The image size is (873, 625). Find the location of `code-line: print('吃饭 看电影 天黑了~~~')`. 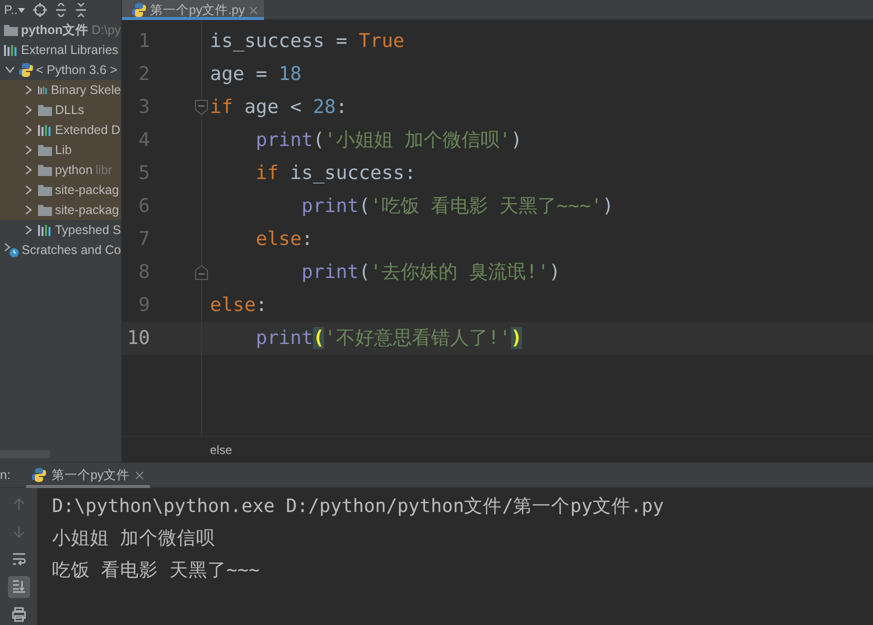

code-line: print('吃饭 看电影 天黑了~~~') is located at coordinates (457, 206).